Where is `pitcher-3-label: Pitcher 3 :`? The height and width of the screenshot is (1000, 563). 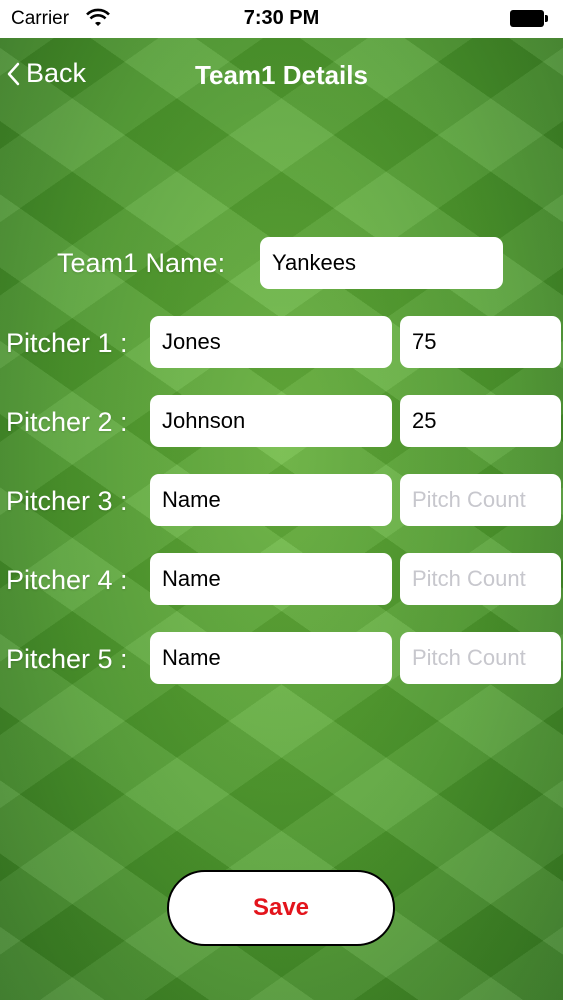 pitcher-3-label: Pitcher 3 : is located at coordinates (67, 501).